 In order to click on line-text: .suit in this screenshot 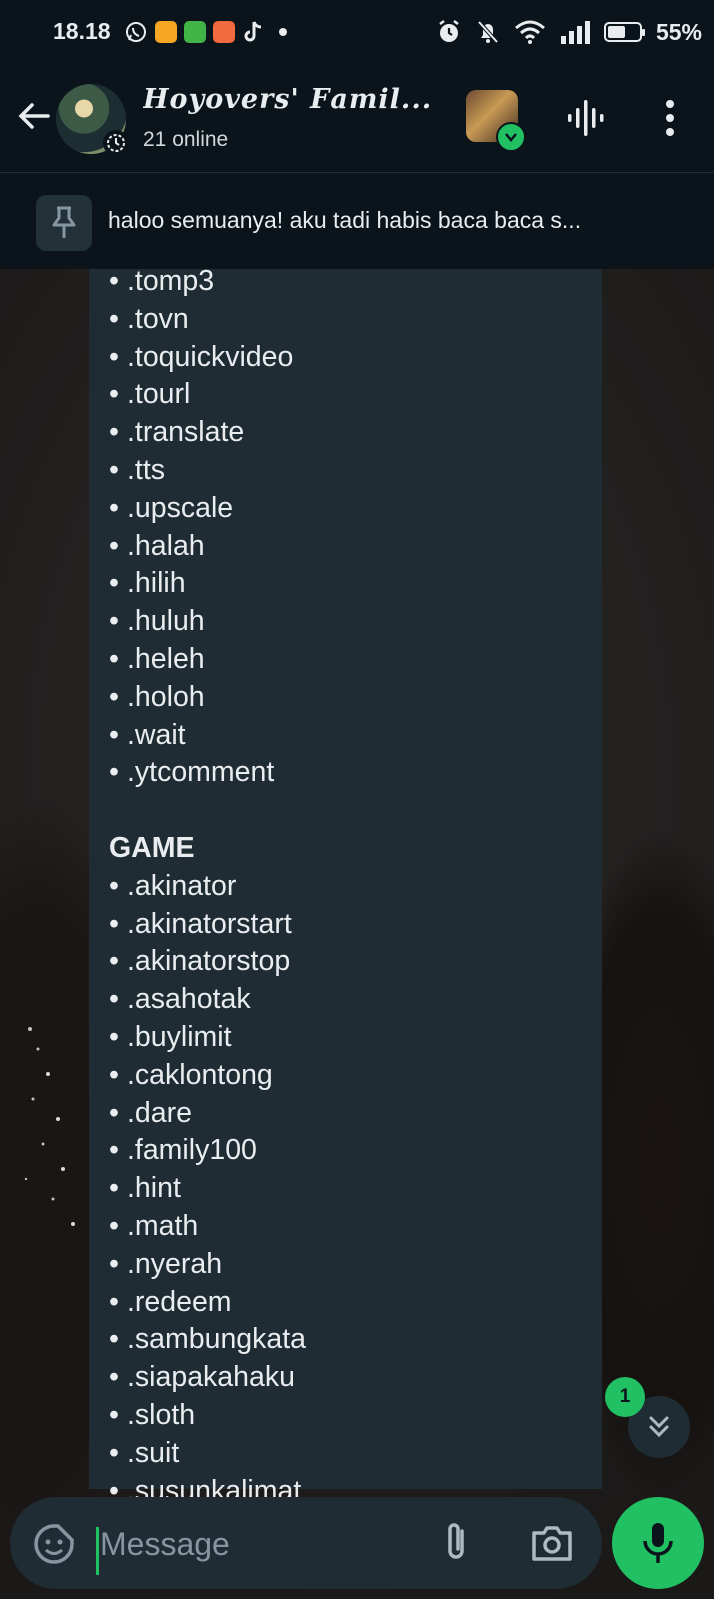, I will do `click(153, 1452)`.